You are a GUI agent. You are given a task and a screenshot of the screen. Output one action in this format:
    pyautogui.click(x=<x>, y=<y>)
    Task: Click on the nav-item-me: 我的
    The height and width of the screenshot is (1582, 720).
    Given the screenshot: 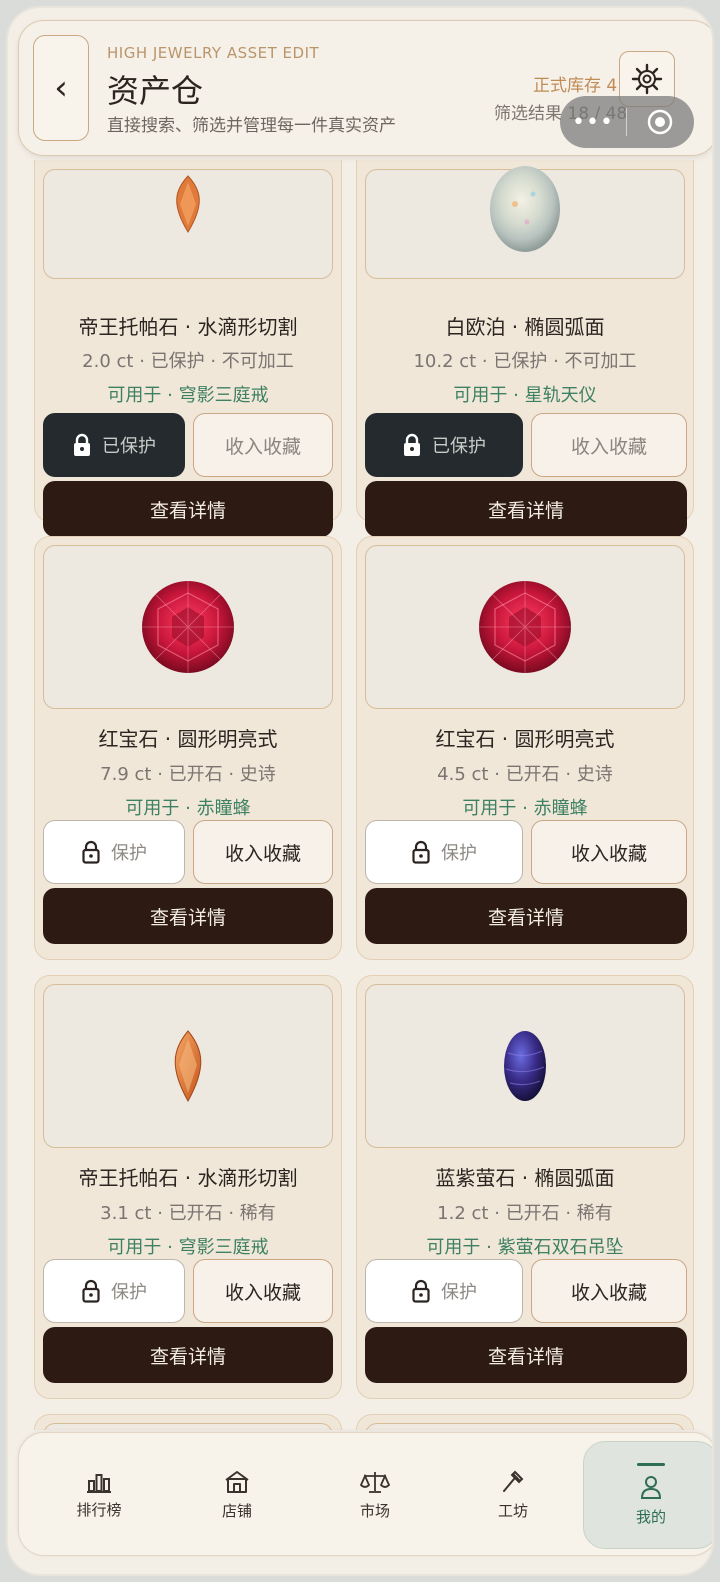 What is the action you would take?
    pyautogui.click(x=647, y=1495)
    